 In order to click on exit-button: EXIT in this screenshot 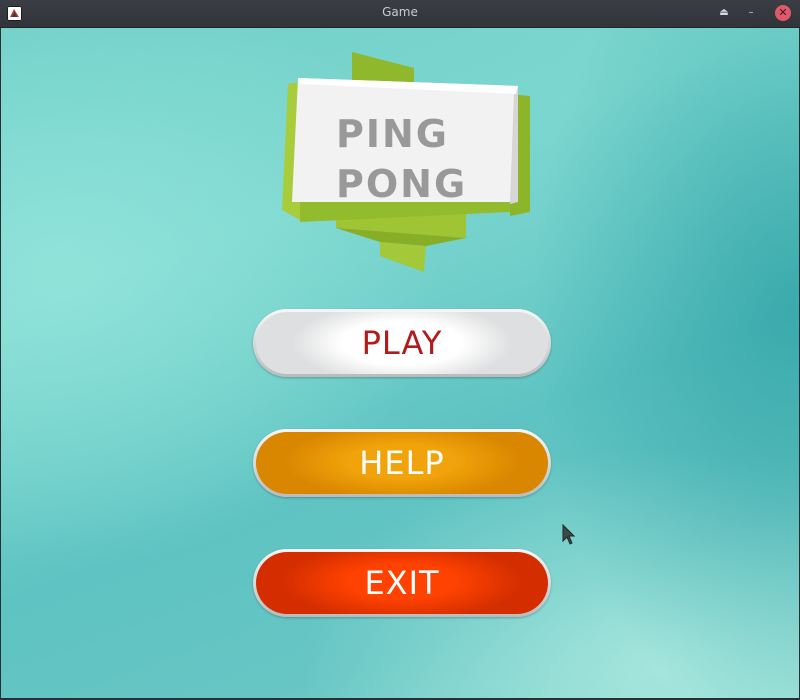, I will do `click(402, 583)`.